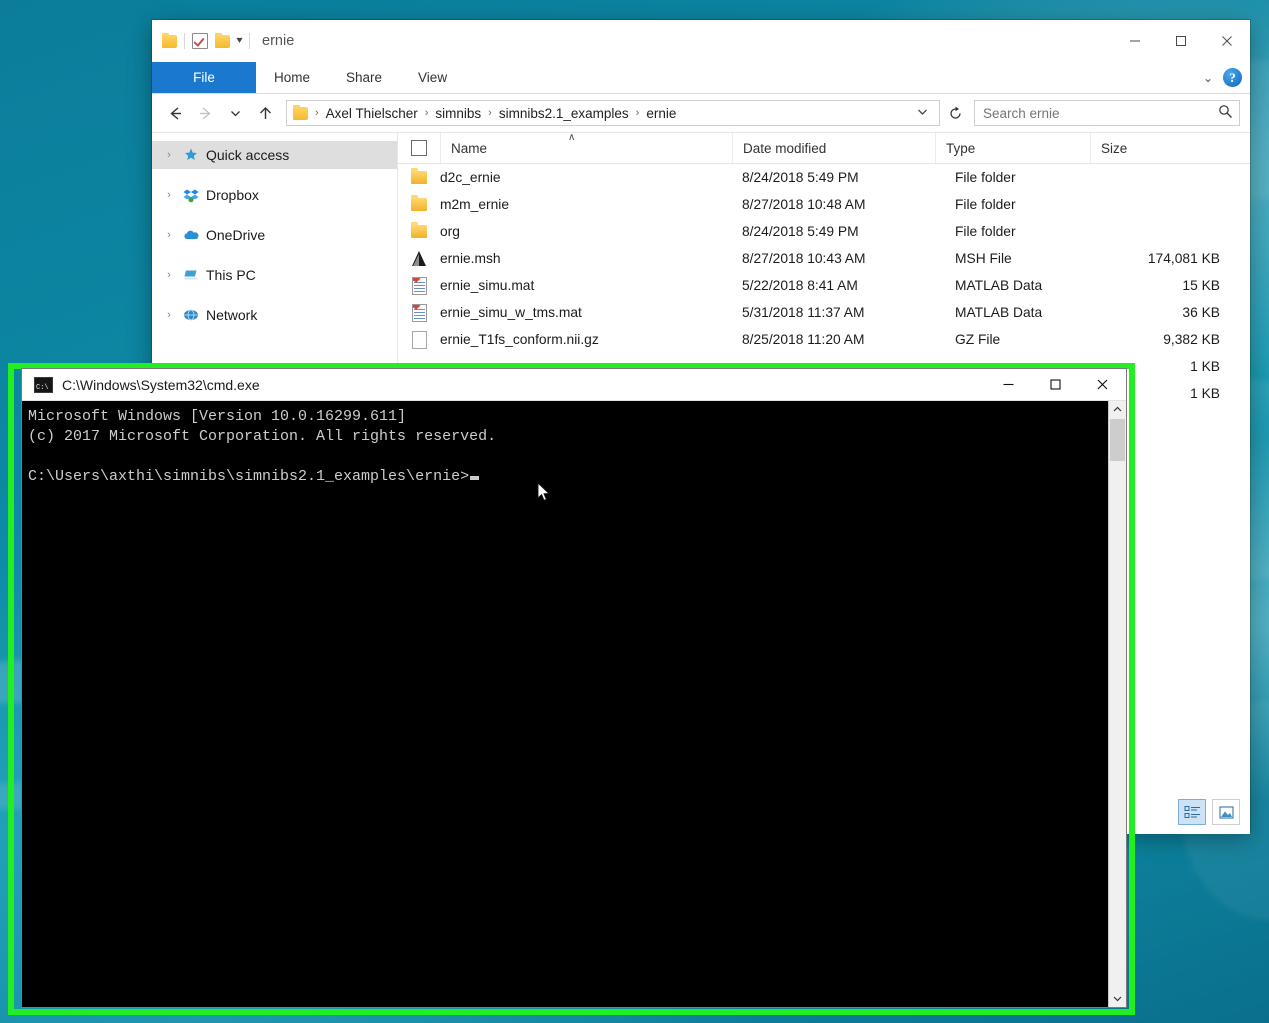  What do you see at coordinates (191, 195) in the screenshot?
I see `dropbox-icon` at bounding box center [191, 195].